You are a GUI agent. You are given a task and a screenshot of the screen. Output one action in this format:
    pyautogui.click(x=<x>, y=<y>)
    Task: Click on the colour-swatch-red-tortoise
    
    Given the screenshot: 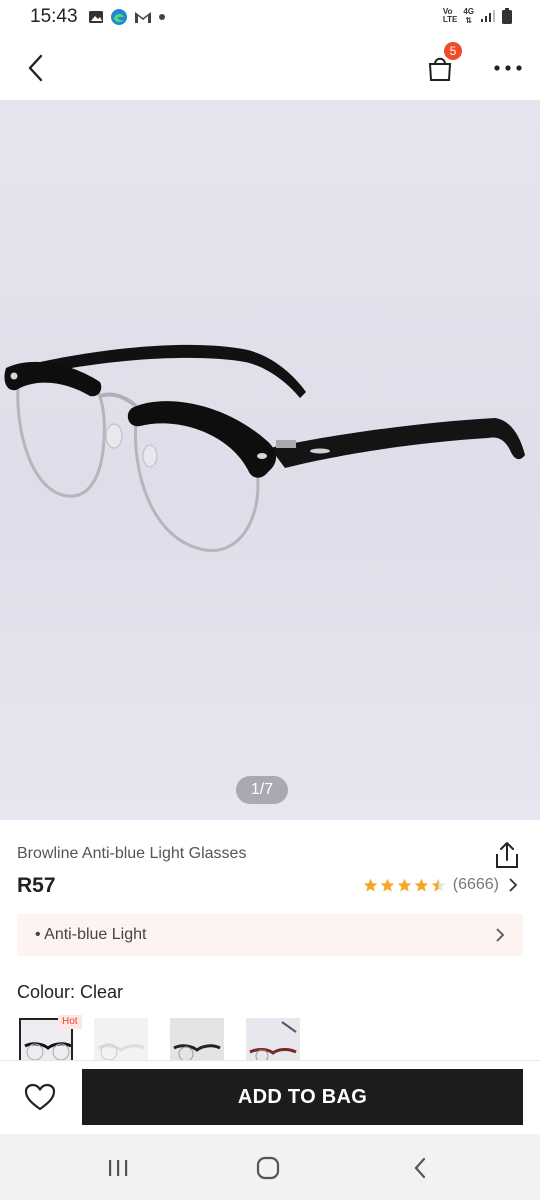 What is the action you would take?
    pyautogui.click(x=273, y=1040)
    